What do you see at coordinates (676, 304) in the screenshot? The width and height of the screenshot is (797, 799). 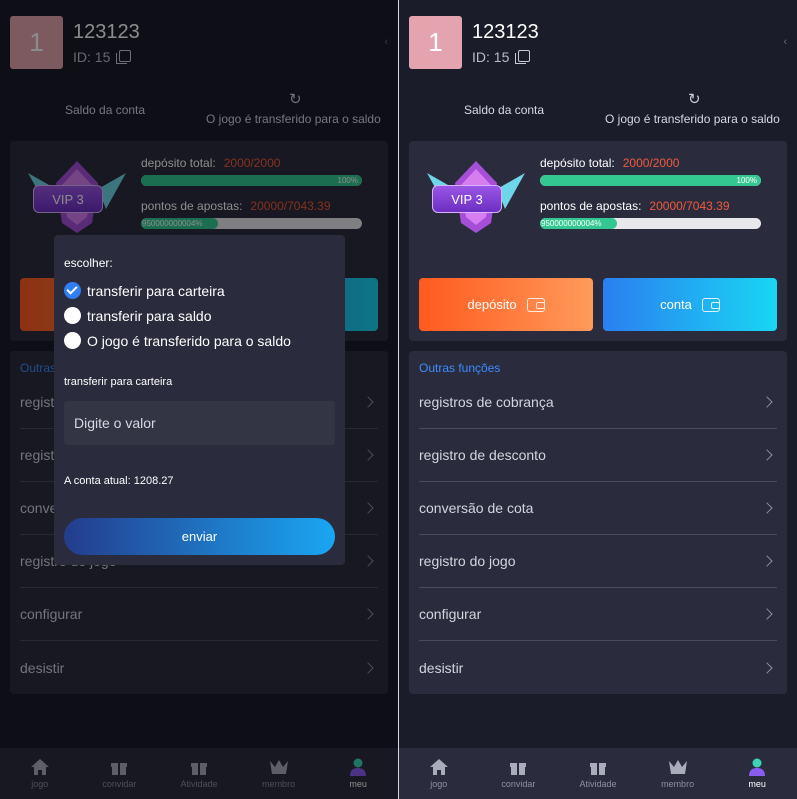 I see `account-button-label: conta` at bounding box center [676, 304].